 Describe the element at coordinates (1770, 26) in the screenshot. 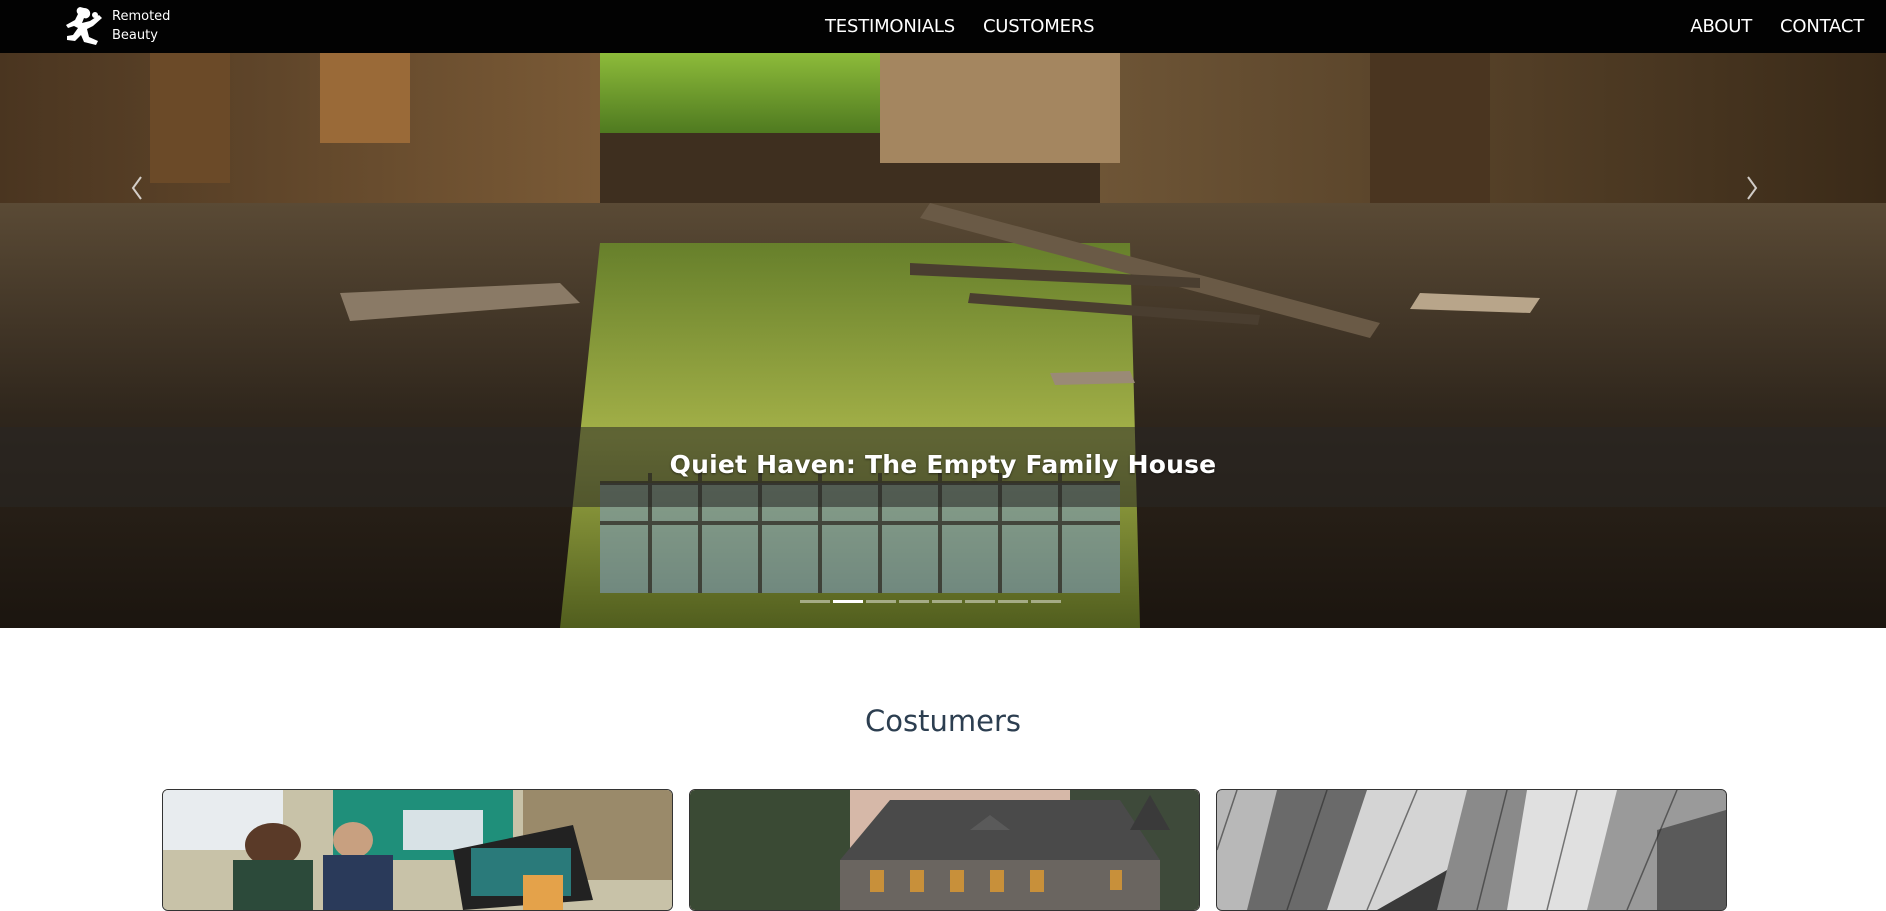

I see `nav-right-group: ABOUT CONTACT` at that location.